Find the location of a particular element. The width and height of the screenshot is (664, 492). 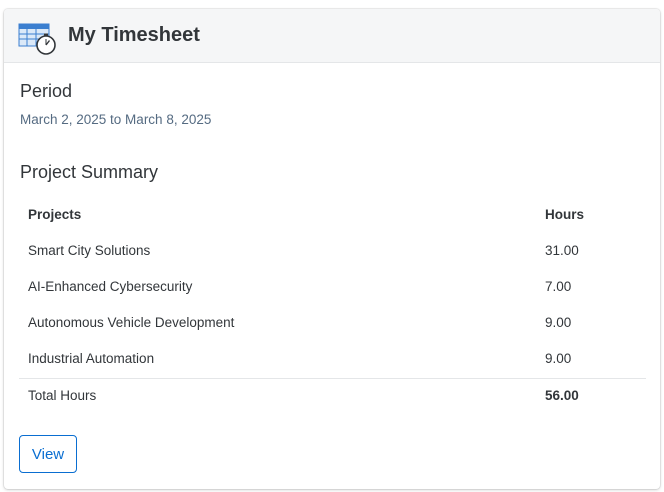

total-hours: 56.00 is located at coordinates (562, 395).